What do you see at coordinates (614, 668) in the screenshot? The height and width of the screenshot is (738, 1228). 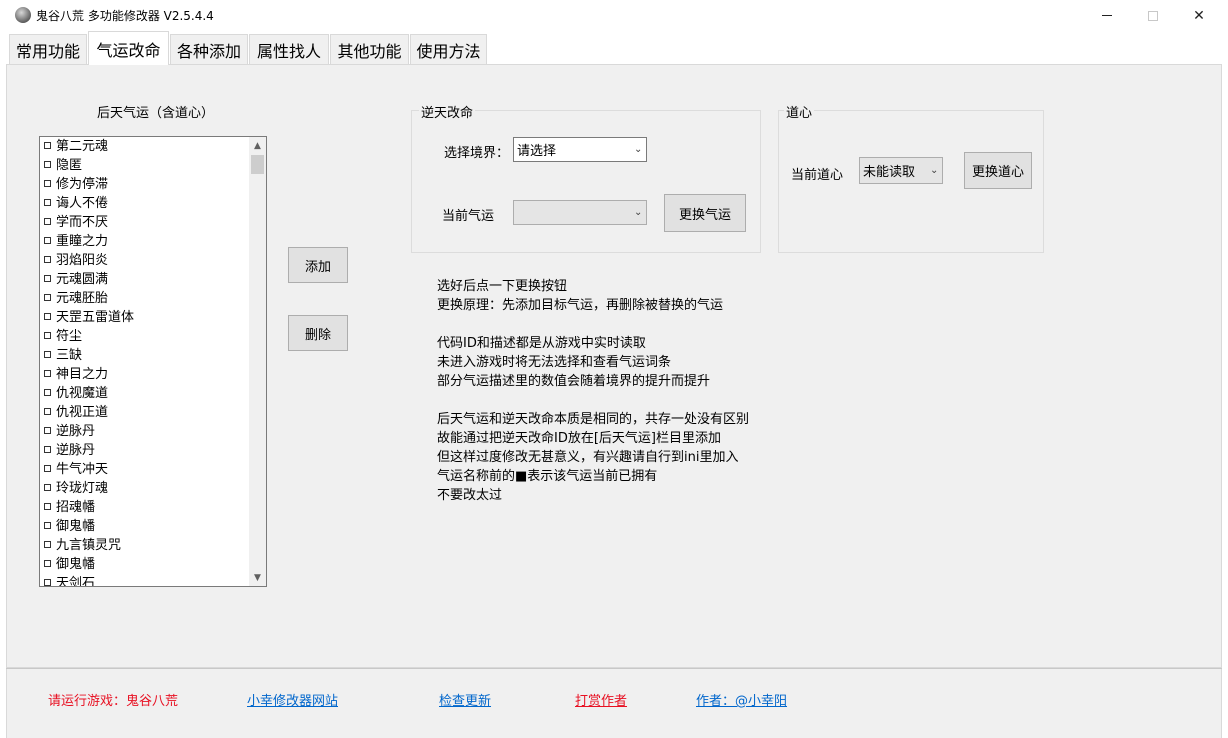 I see `status-divider` at bounding box center [614, 668].